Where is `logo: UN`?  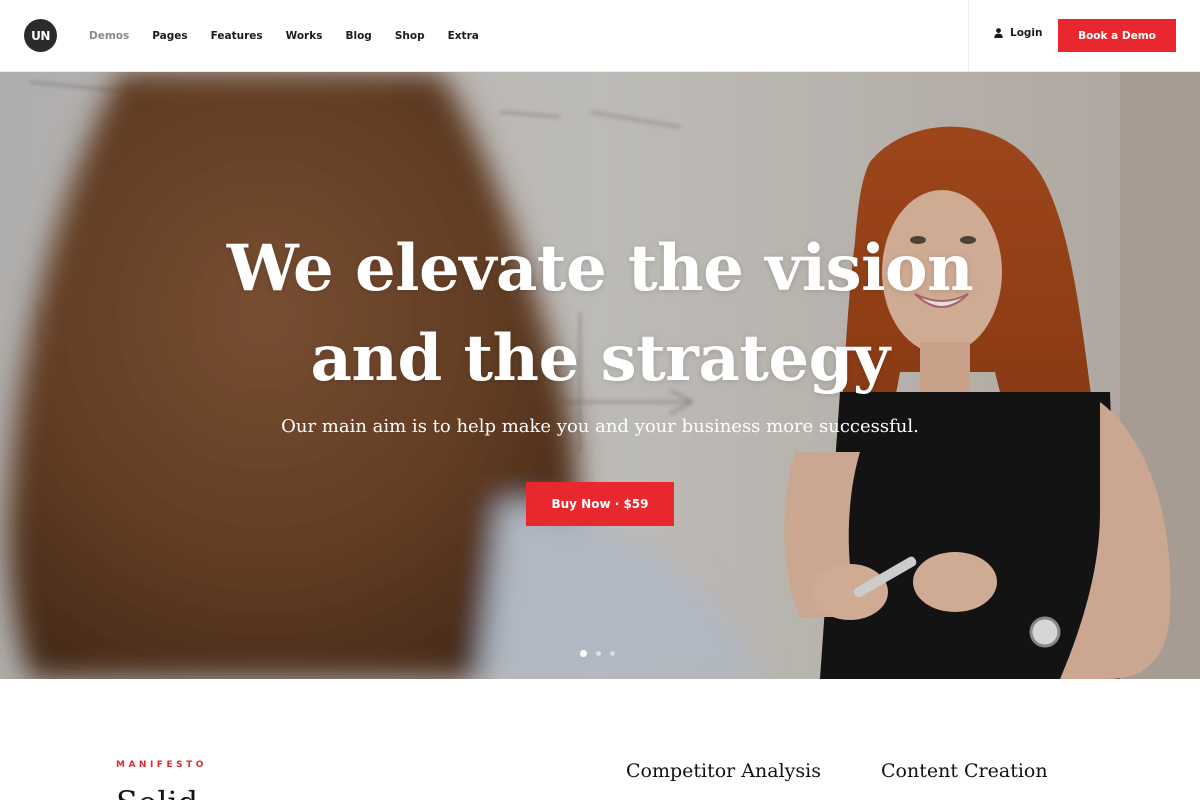 logo: UN is located at coordinates (40, 35).